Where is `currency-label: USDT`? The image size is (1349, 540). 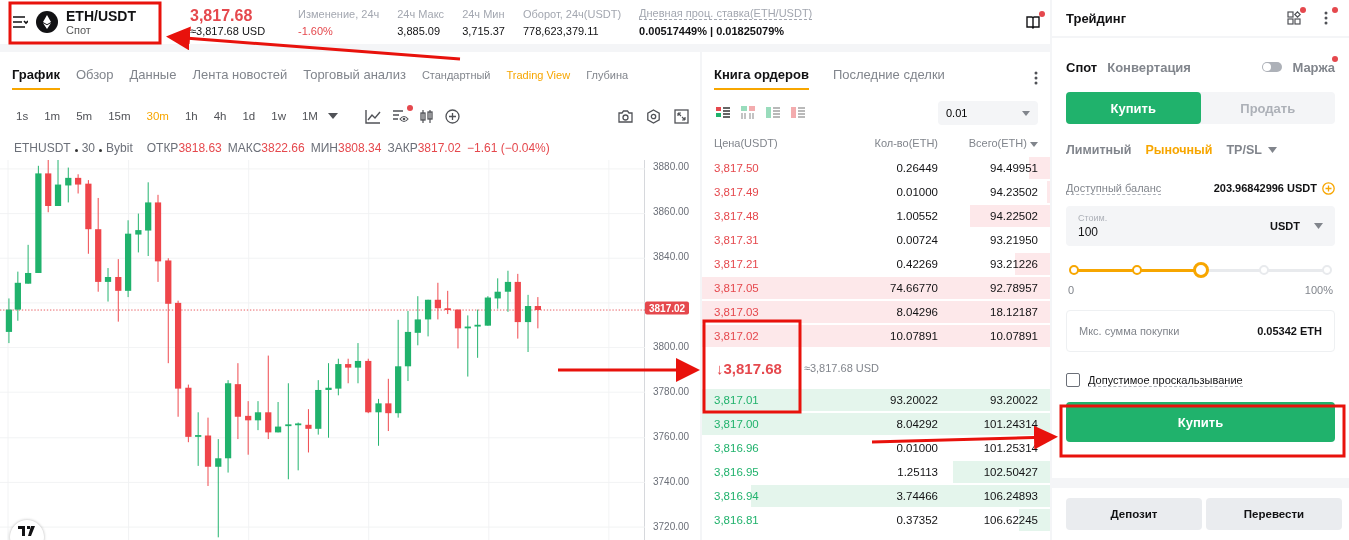 currency-label: USDT is located at coordinates (1285, 226).